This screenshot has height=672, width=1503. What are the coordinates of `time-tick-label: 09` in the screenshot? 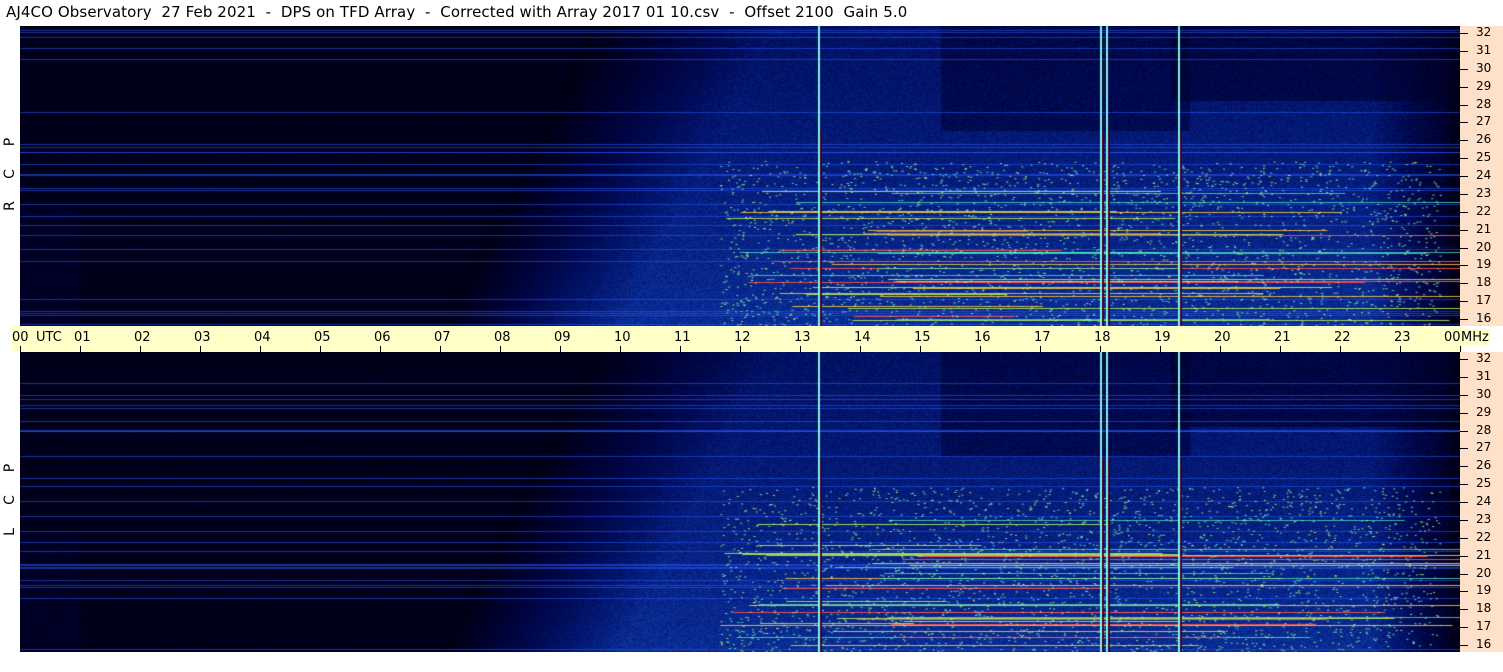 It's located at (562, 337).